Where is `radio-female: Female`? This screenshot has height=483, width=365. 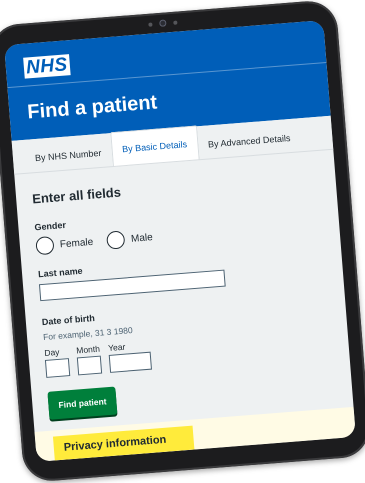 radio-female: Female is located at coordinates (64, 244).